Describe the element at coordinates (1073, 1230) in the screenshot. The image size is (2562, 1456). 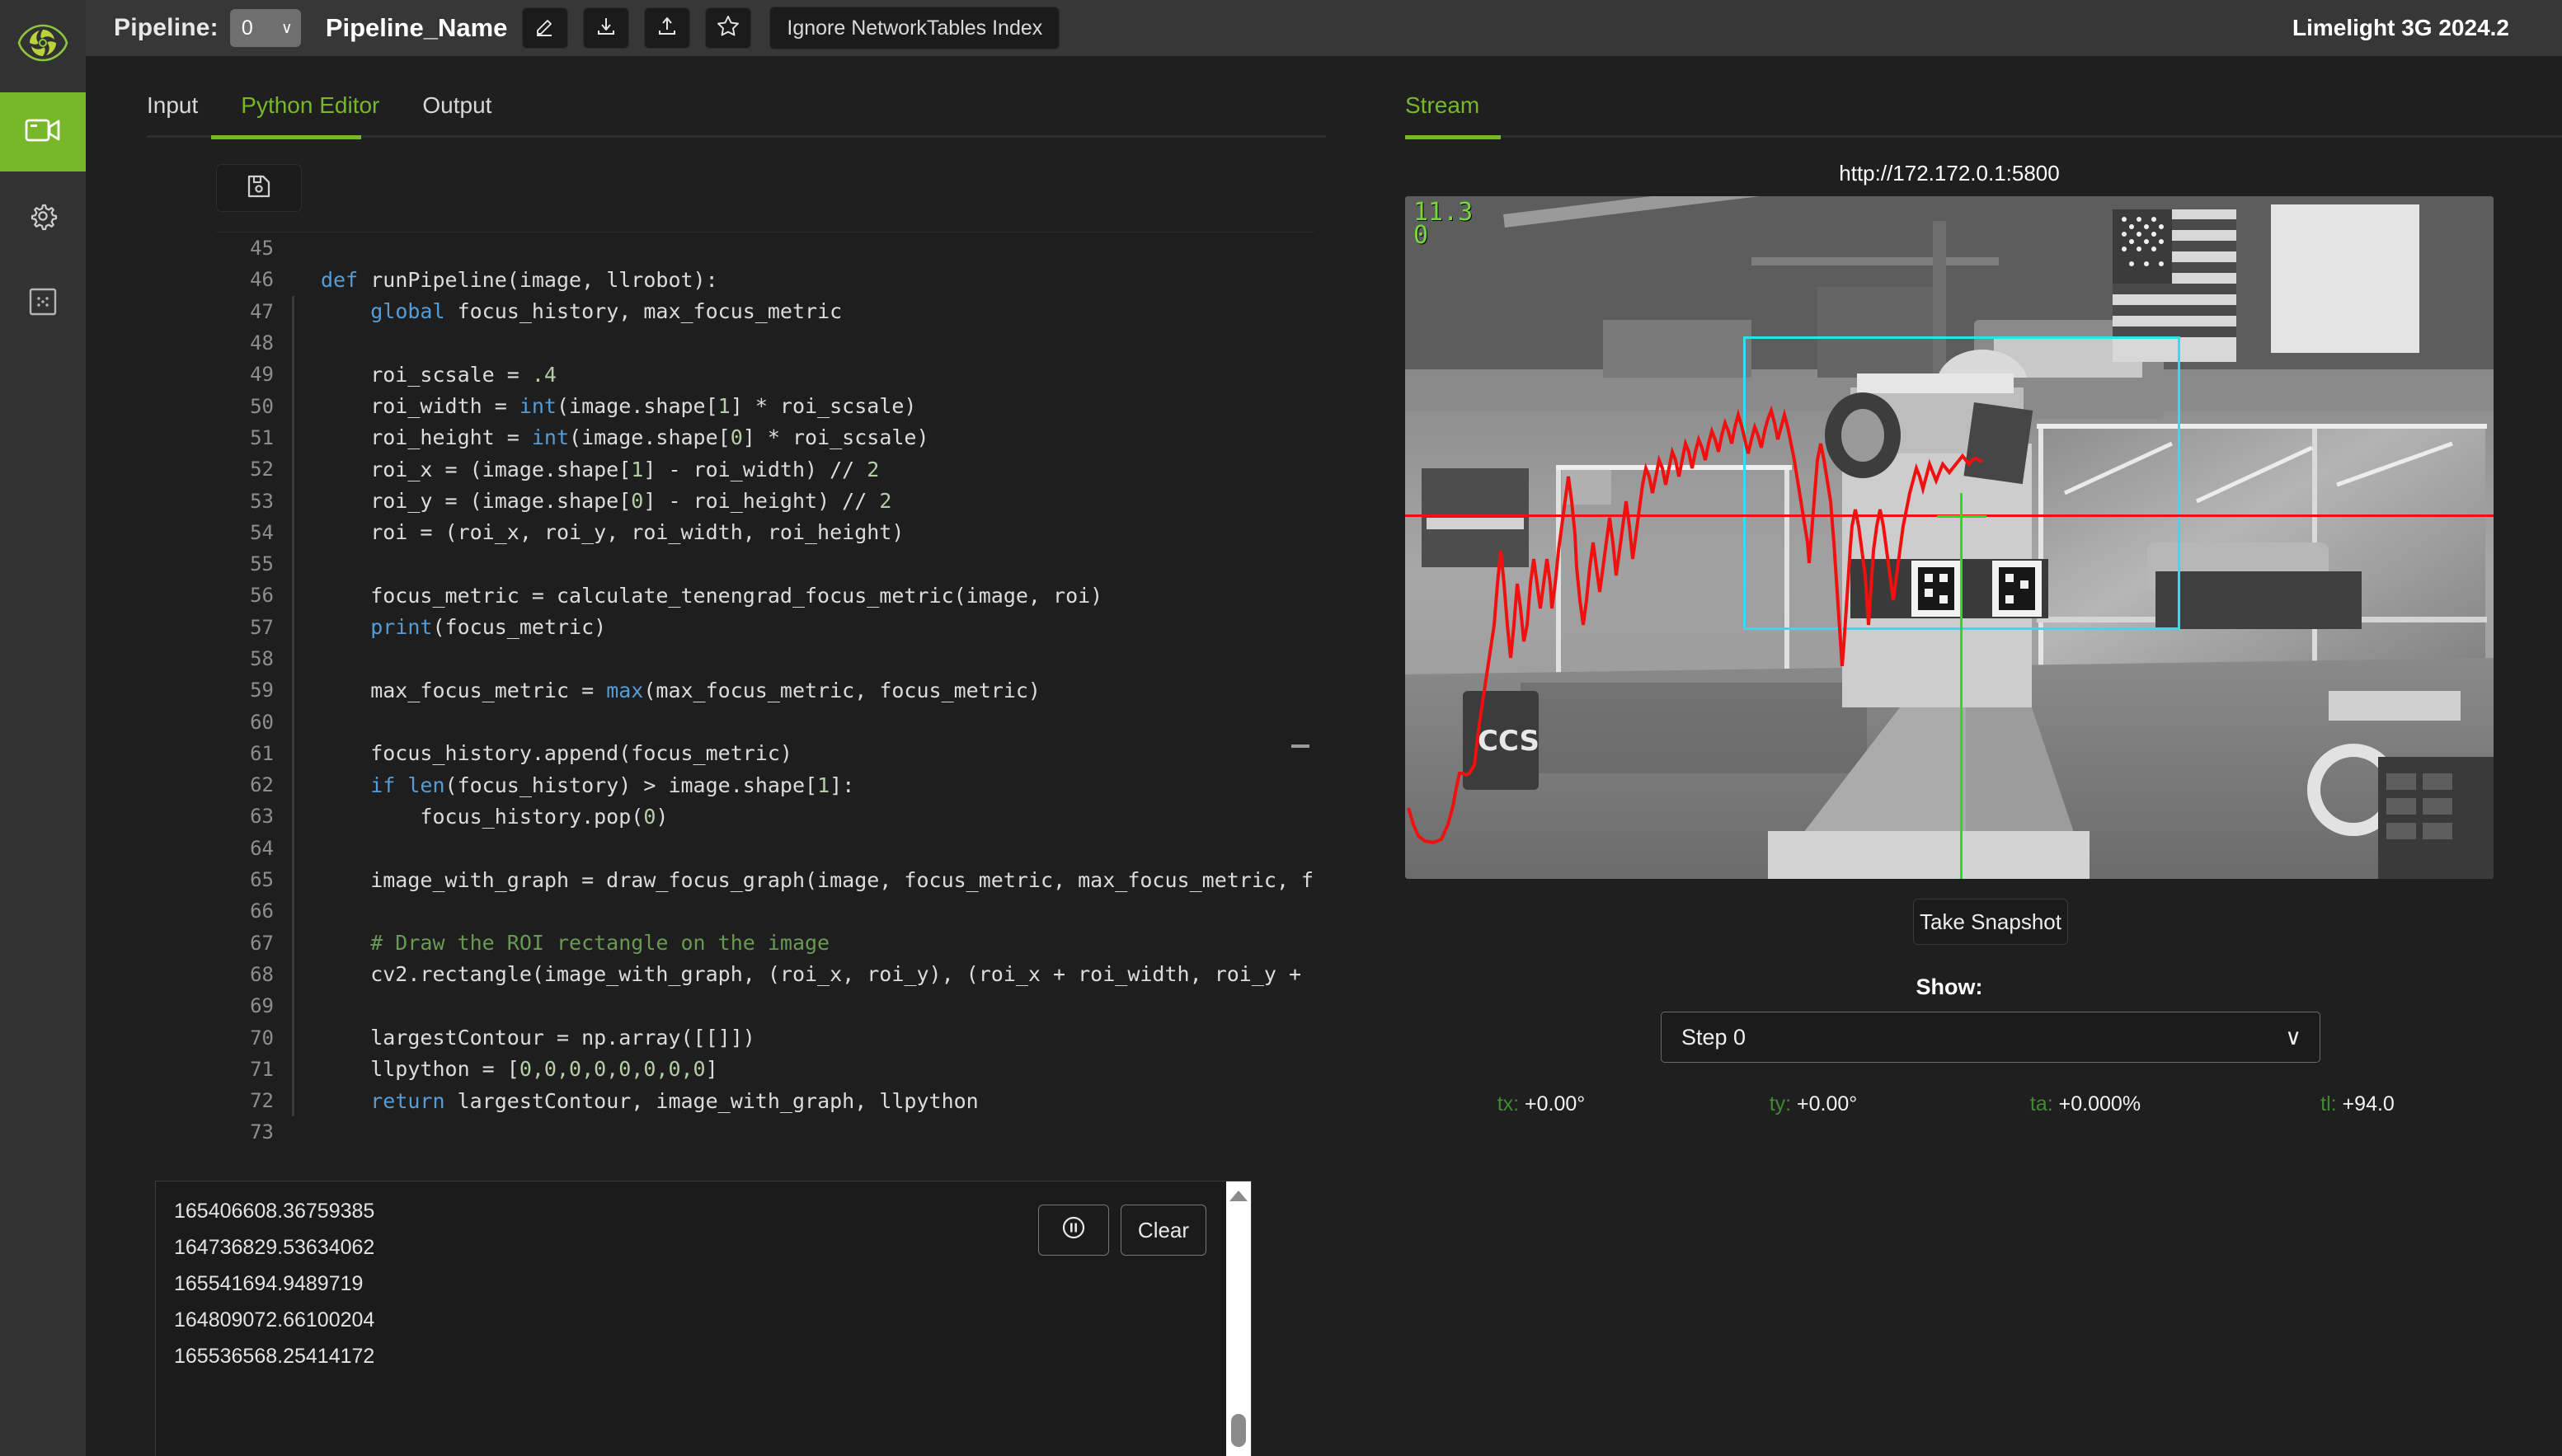
I see `pause-console-button` at that location.